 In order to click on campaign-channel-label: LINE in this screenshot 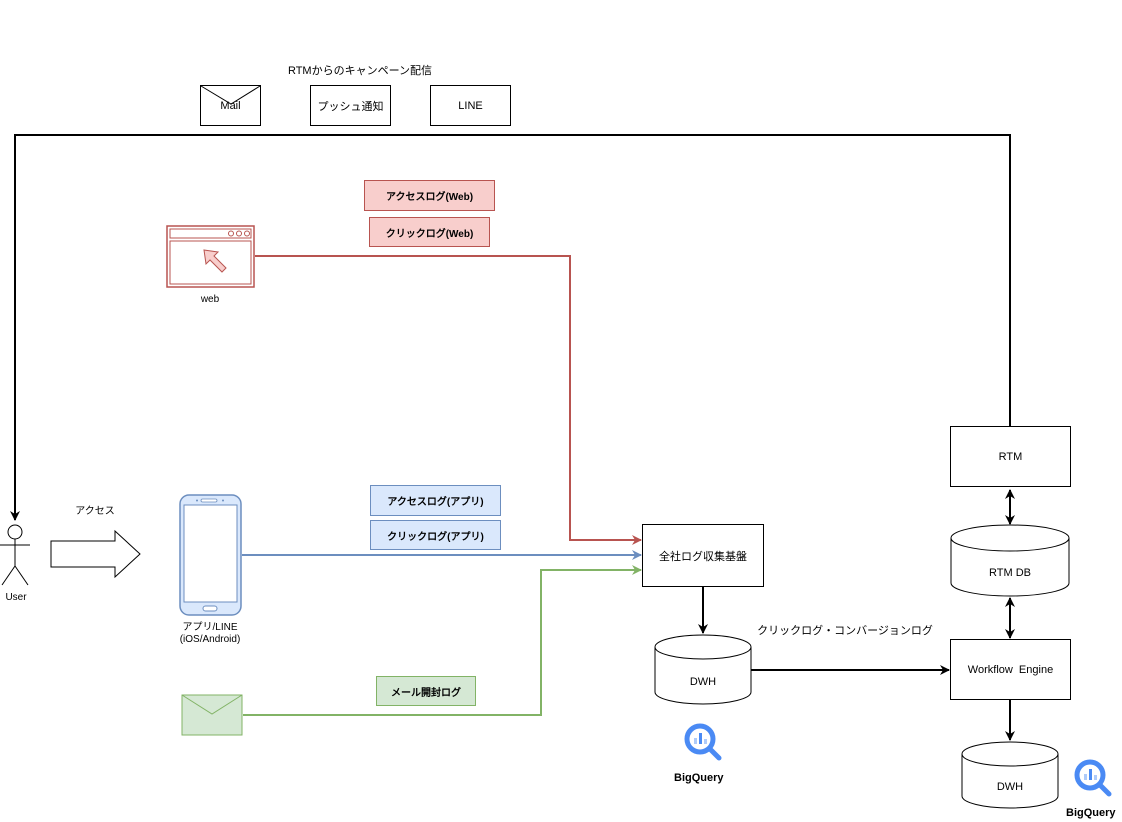, I will do `click(470, 105)`.